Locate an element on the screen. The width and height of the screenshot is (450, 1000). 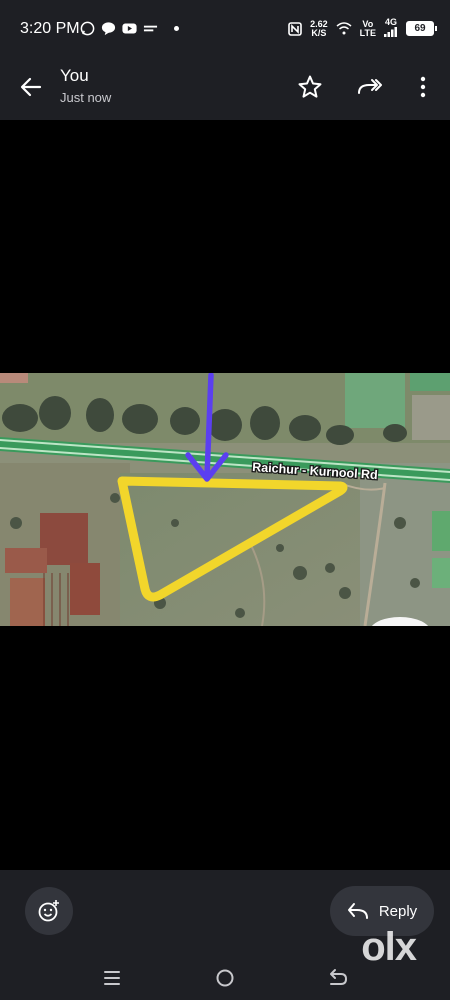
battery-icon: 69 is located at coordinates (421, 28).